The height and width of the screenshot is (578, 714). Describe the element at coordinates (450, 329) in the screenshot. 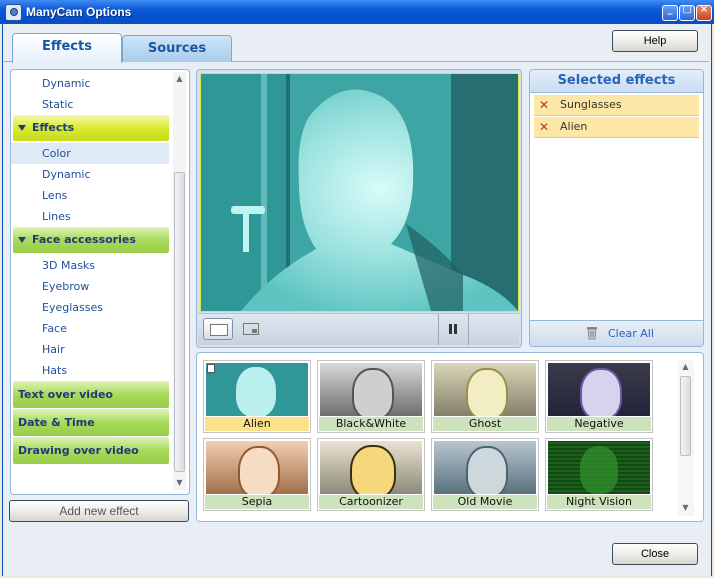

I see `pause-icon` at that location.